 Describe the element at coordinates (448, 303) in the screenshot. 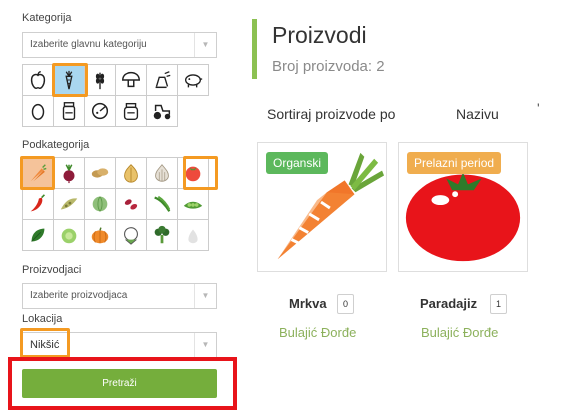

I see `product-name-tomato: Paradajiz` at that location.